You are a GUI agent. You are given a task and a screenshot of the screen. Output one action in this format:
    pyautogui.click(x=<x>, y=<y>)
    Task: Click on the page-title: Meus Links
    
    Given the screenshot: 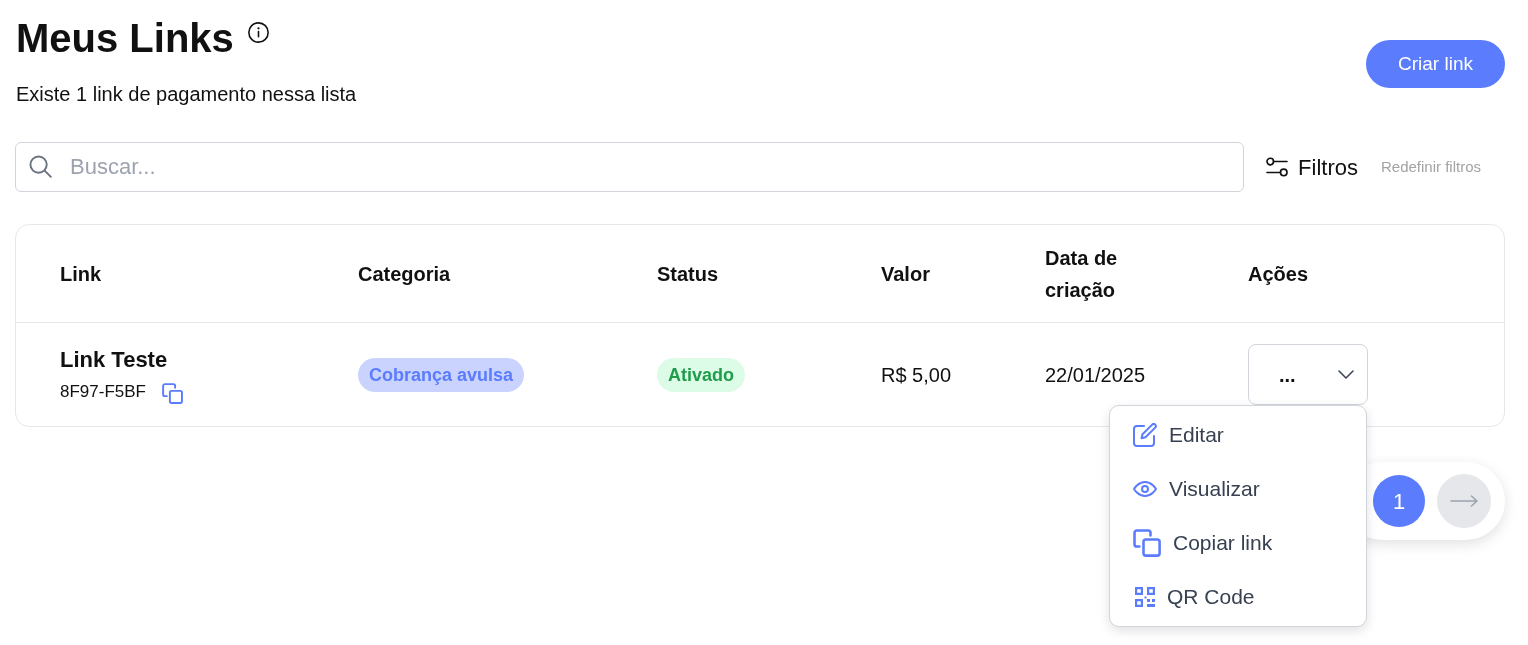 What is the action you would take?
    pyautogui.click(x=124, y=38)
    